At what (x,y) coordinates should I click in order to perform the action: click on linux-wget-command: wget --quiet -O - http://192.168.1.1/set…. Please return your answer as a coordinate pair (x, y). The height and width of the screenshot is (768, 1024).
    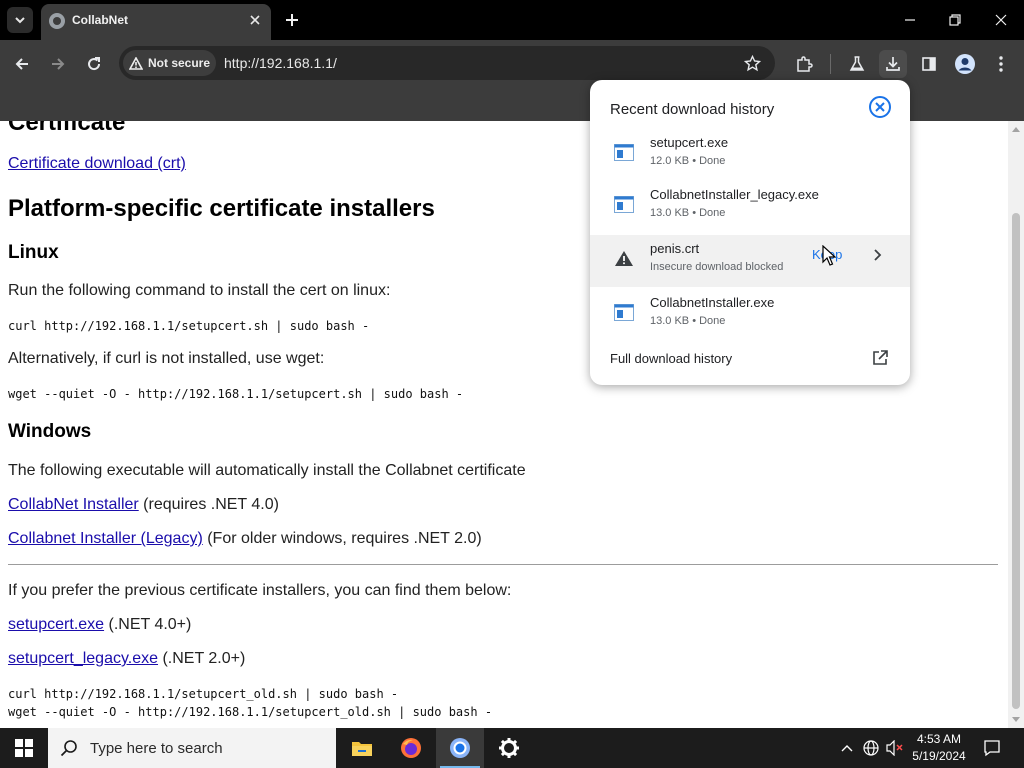
    Looking at the image, I should click on (236, 394).